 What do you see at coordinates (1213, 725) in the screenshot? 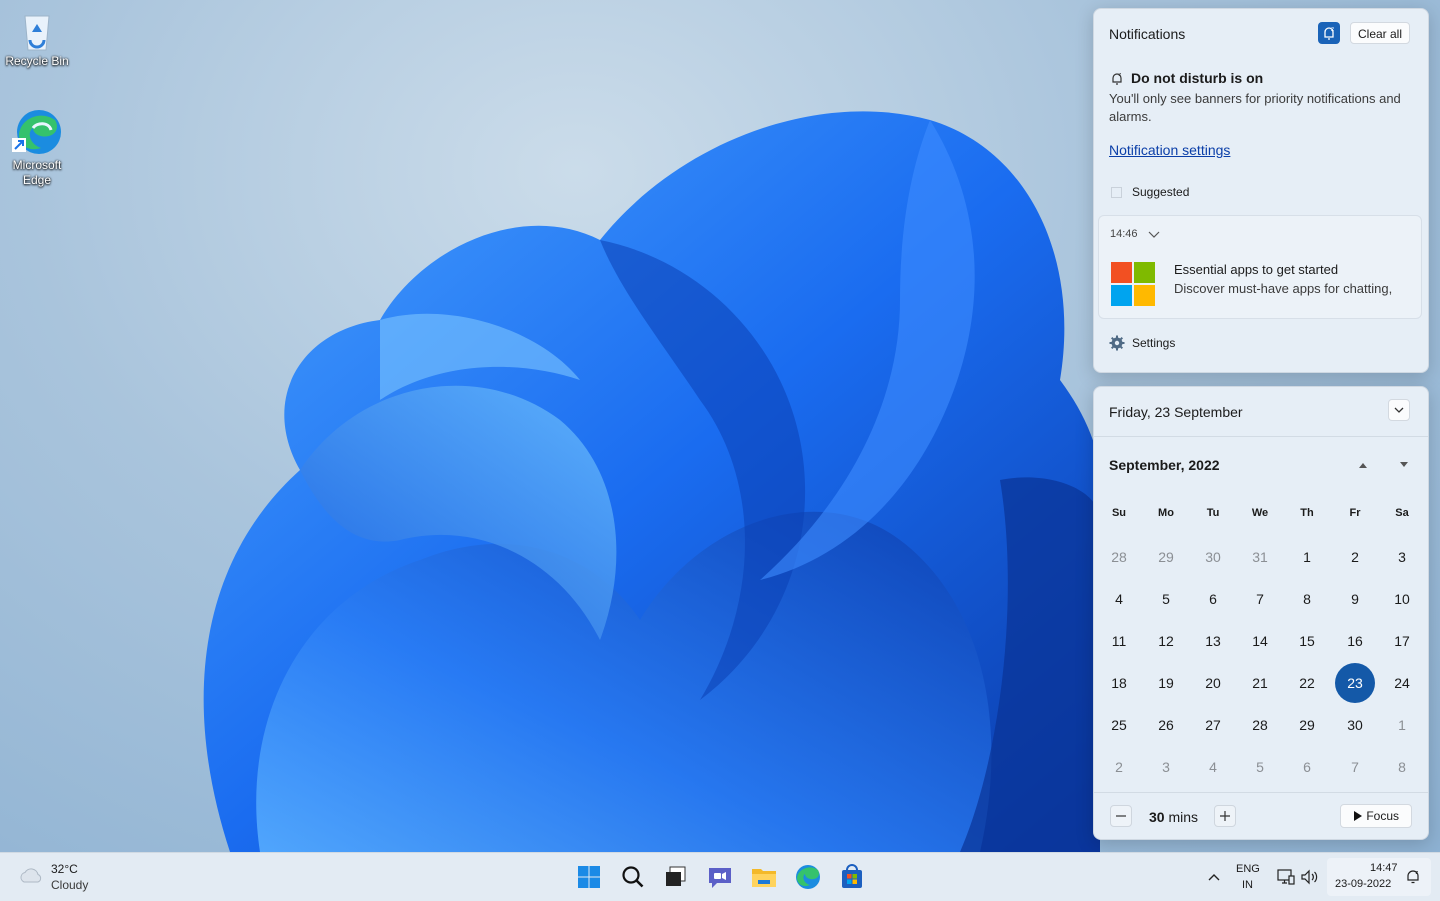
I see `calendar-day: 27` at bounding box center [1213, 725].